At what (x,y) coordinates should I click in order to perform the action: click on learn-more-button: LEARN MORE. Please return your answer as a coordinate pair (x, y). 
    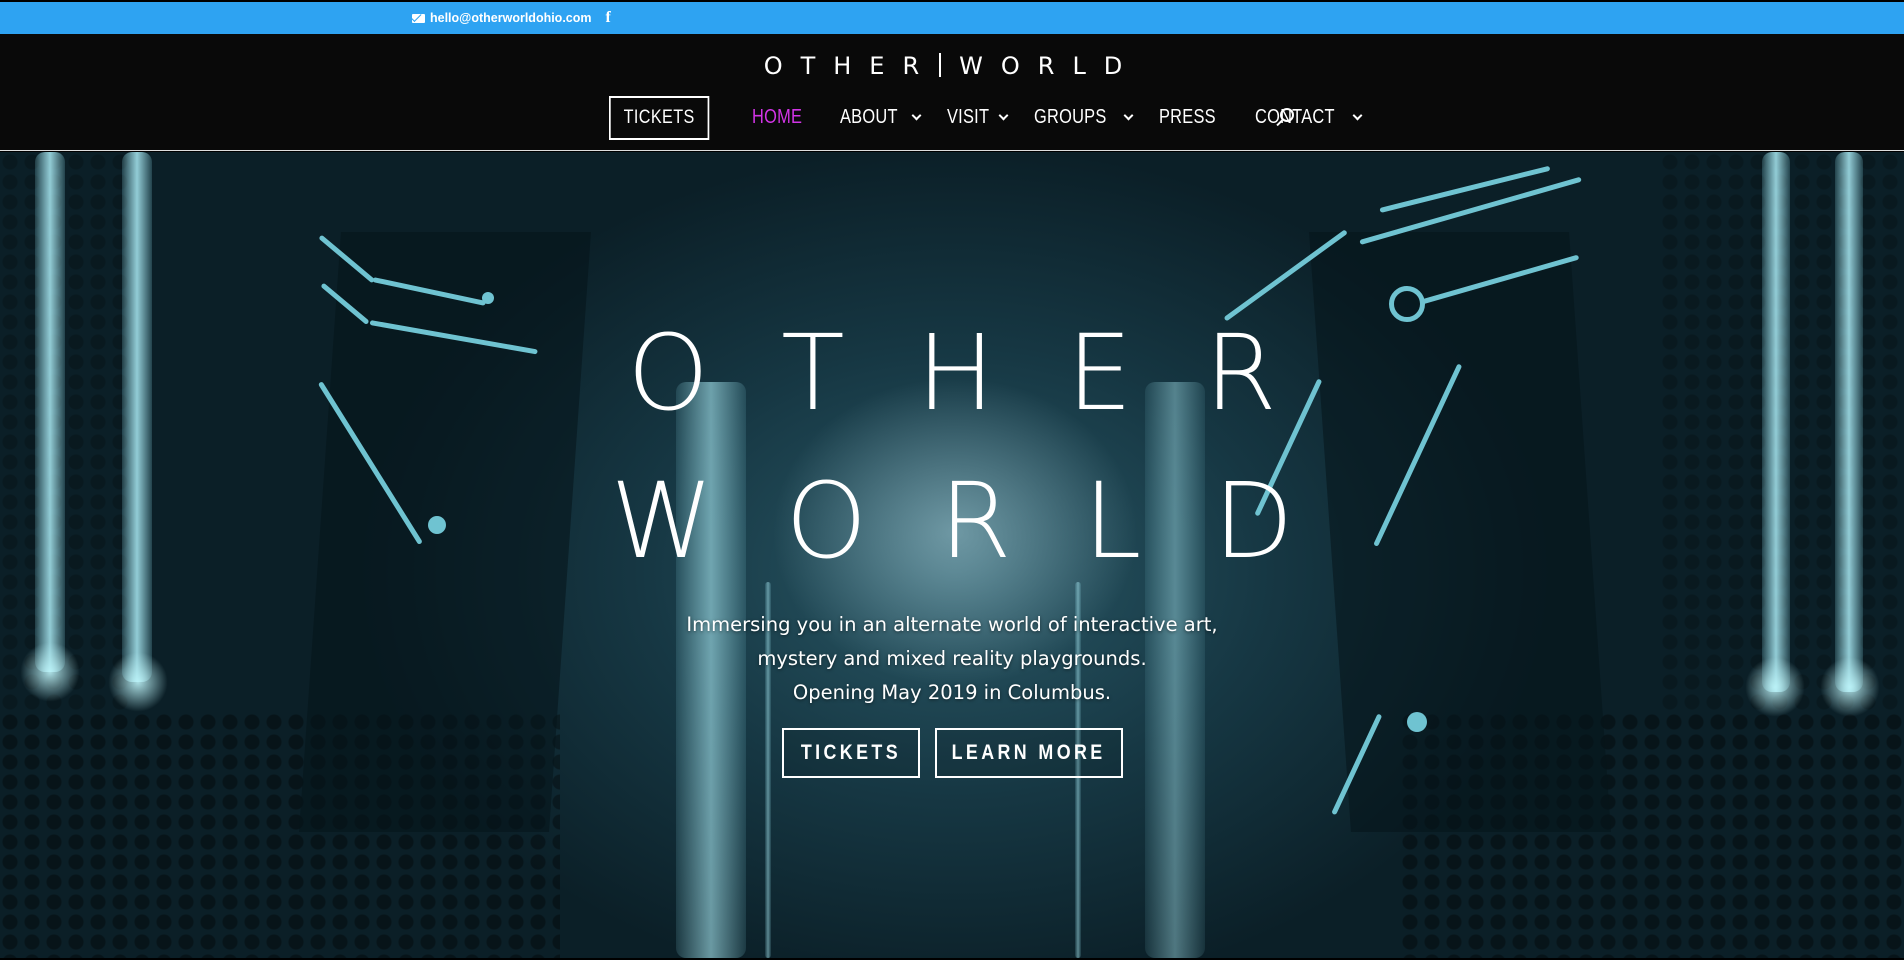
    Looking at the image, I should click on (1029, 753).